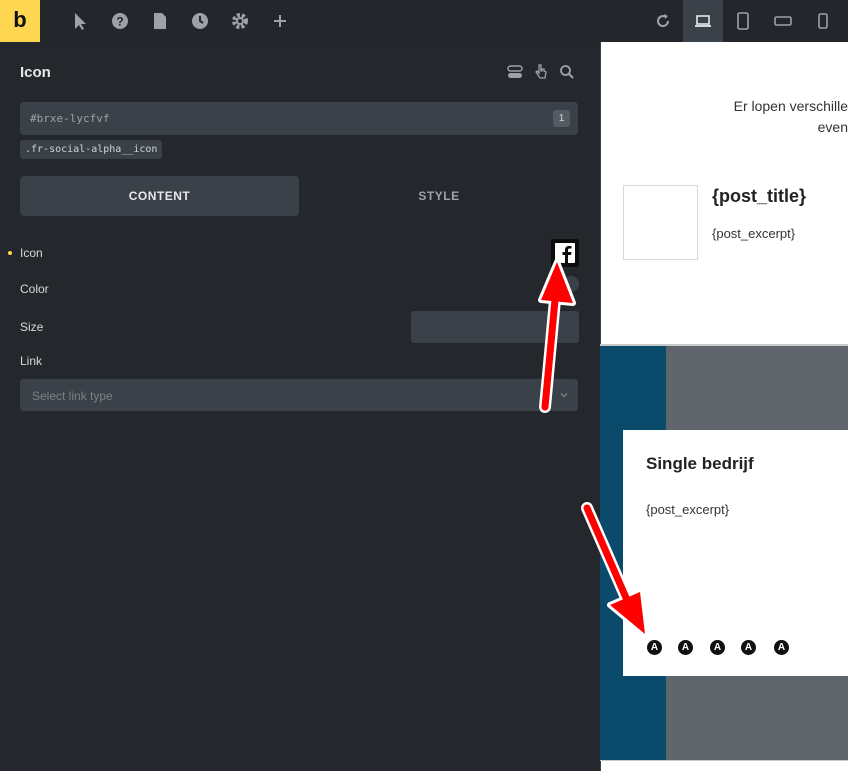 The width and height of the screenshot is (848, 771). What do you see at coordinates (561, 118) in the screenshot?
I see `id-count-badge: 1` at bounding box center [561, 118].